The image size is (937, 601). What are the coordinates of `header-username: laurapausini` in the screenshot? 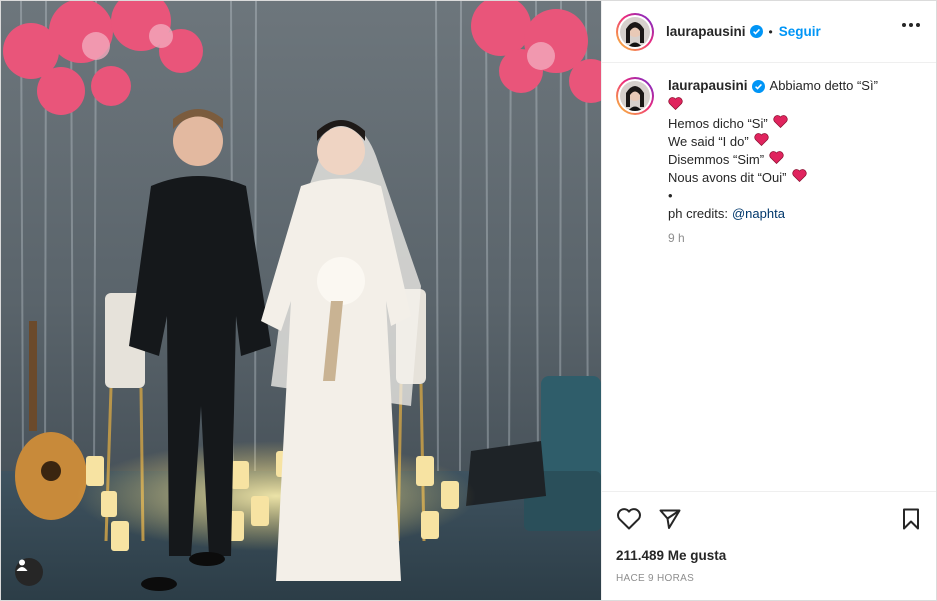 It's located at (706, 31).